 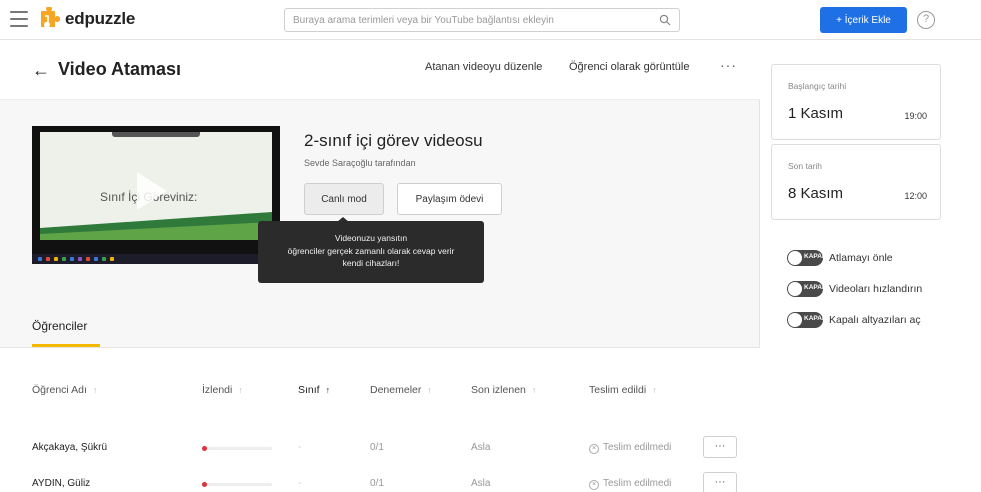 I want to click on video-title: 2-sınıf içi görev videosu, so click(x=393, y=140).